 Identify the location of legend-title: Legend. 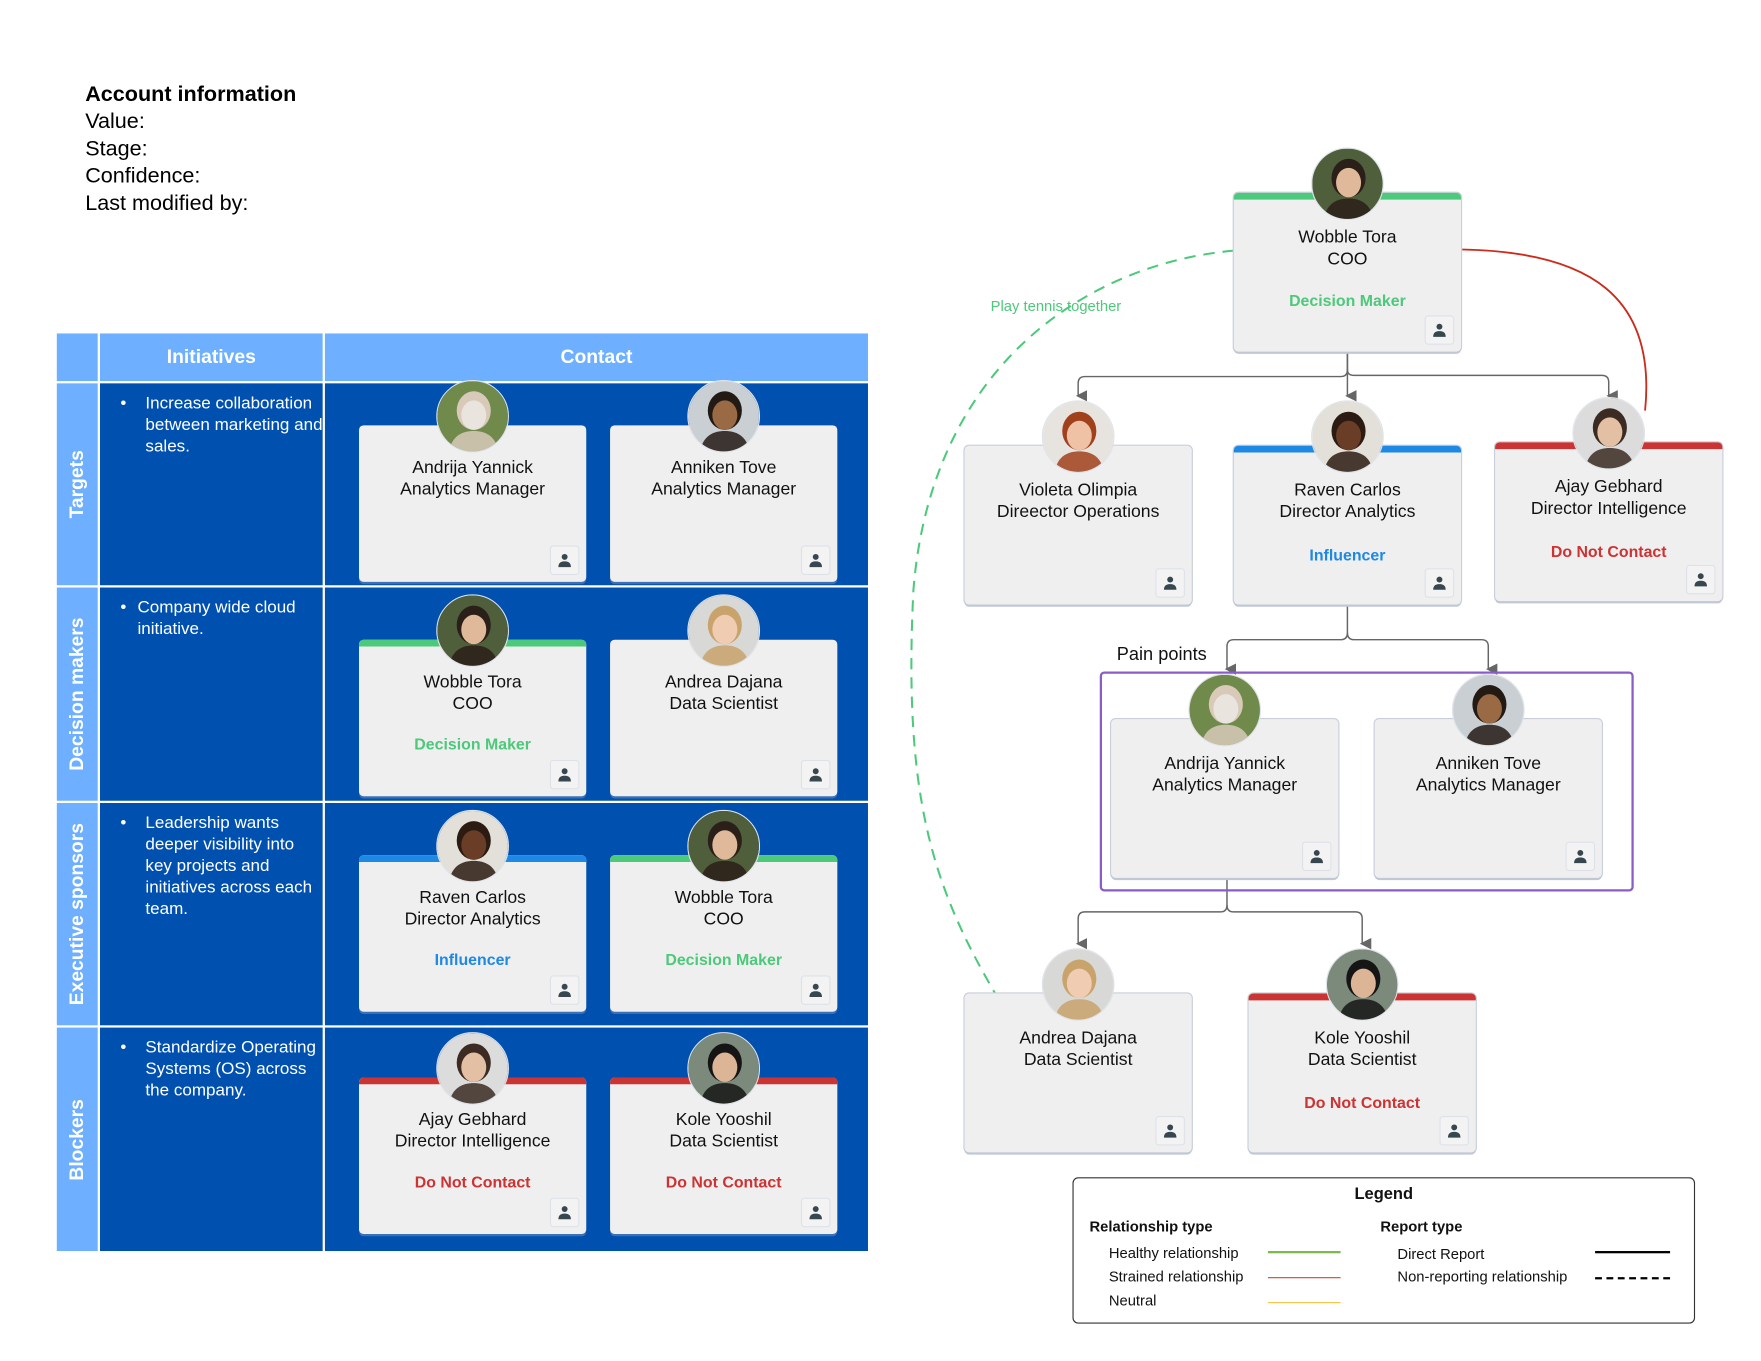
(1384, 1194).